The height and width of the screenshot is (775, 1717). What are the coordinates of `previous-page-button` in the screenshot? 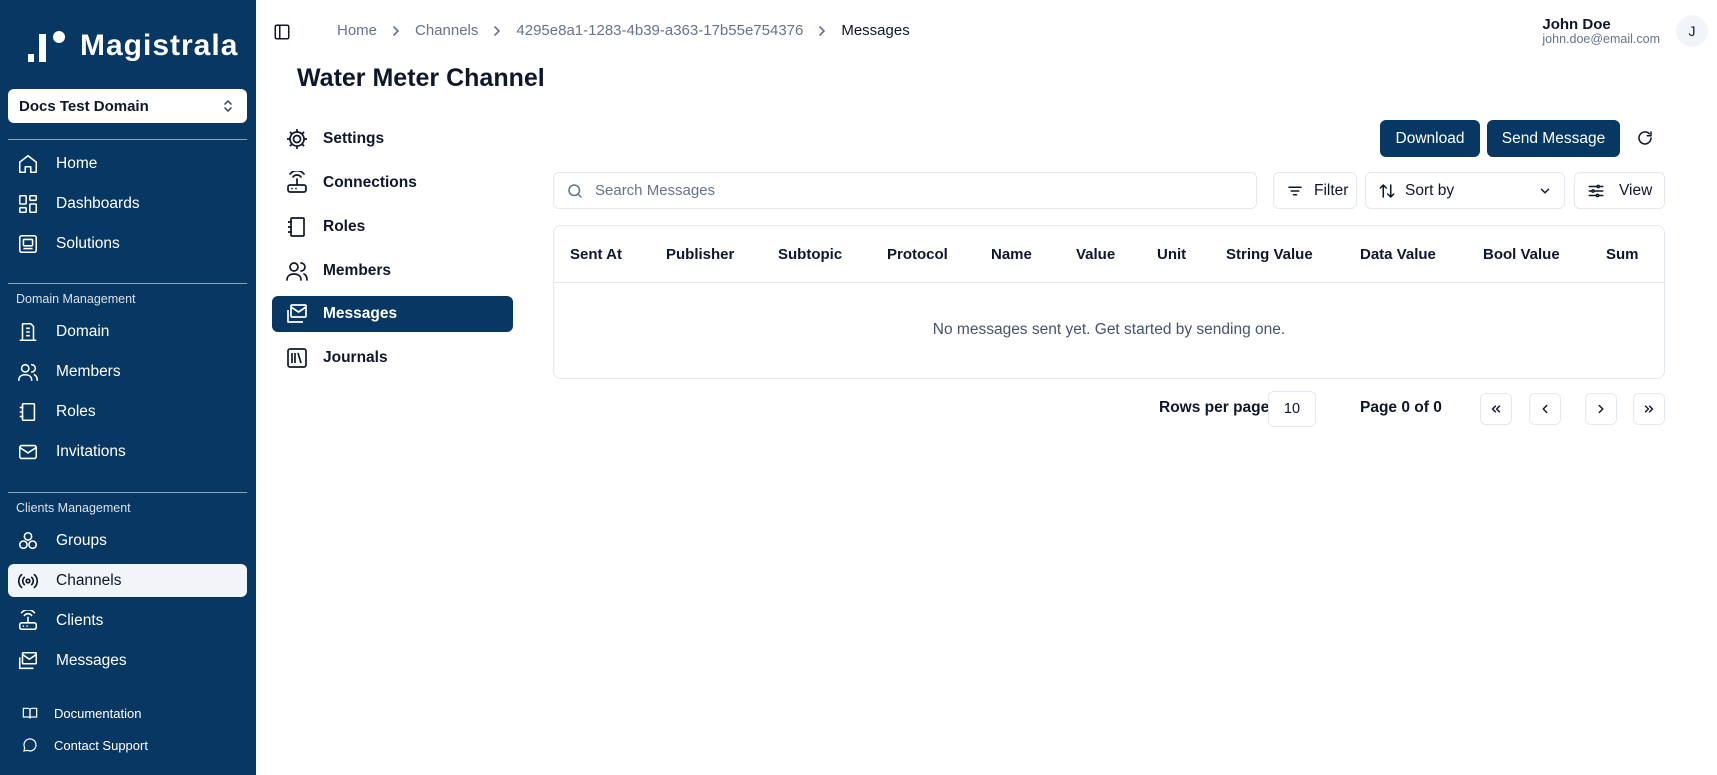 It's located at (1545, 409).